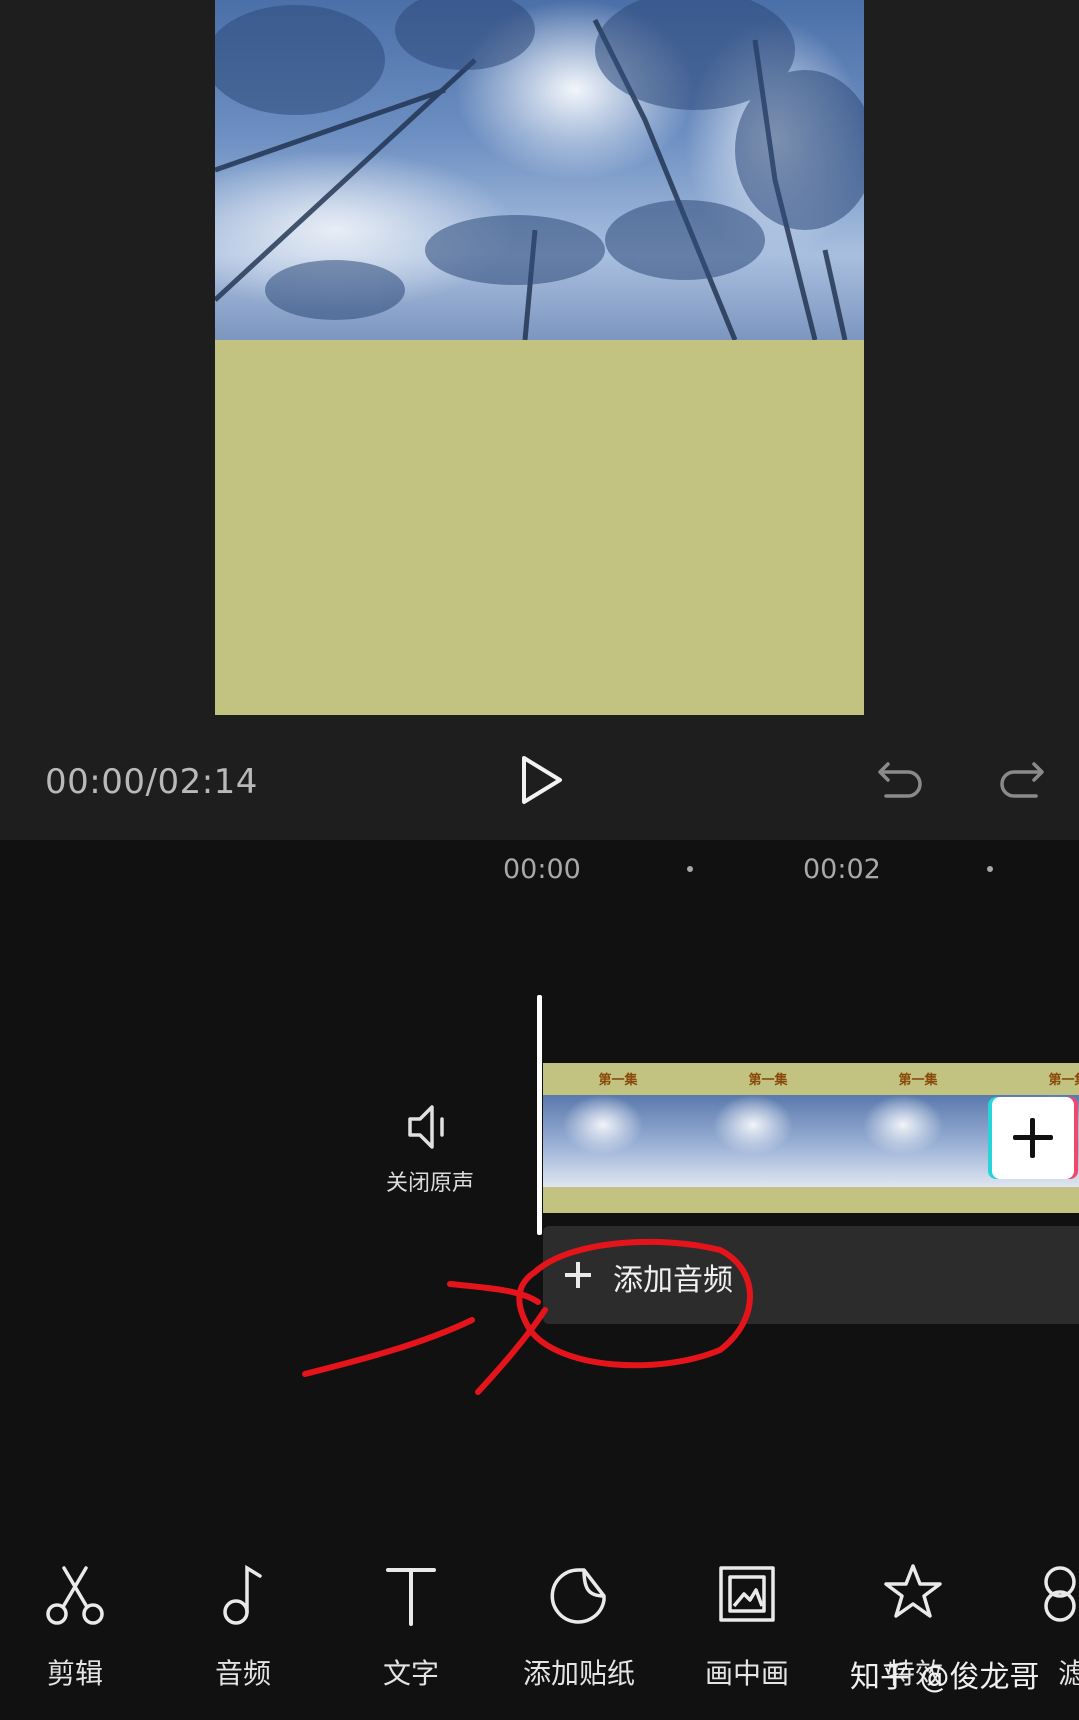  What do you see at coordinates (579, 1630) in the screenshot?
I see `tool-add-sticker: 添加贴纸` at bounding box center [579, 1630].